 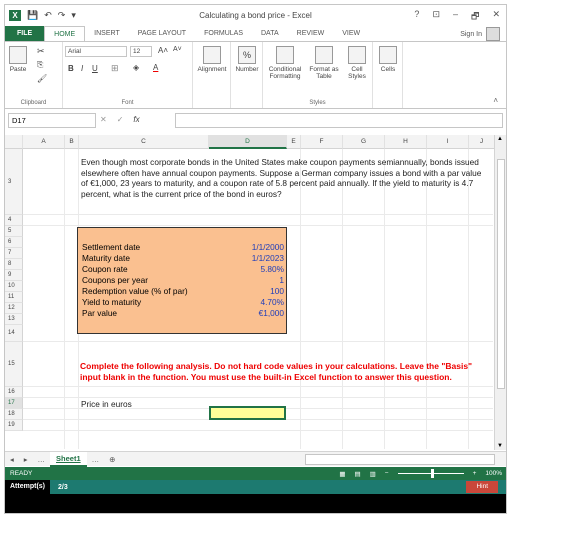 What do you see at coordinates (493, 34) in the screenshot?
I see `avatar` at bounding box center [493, 34].